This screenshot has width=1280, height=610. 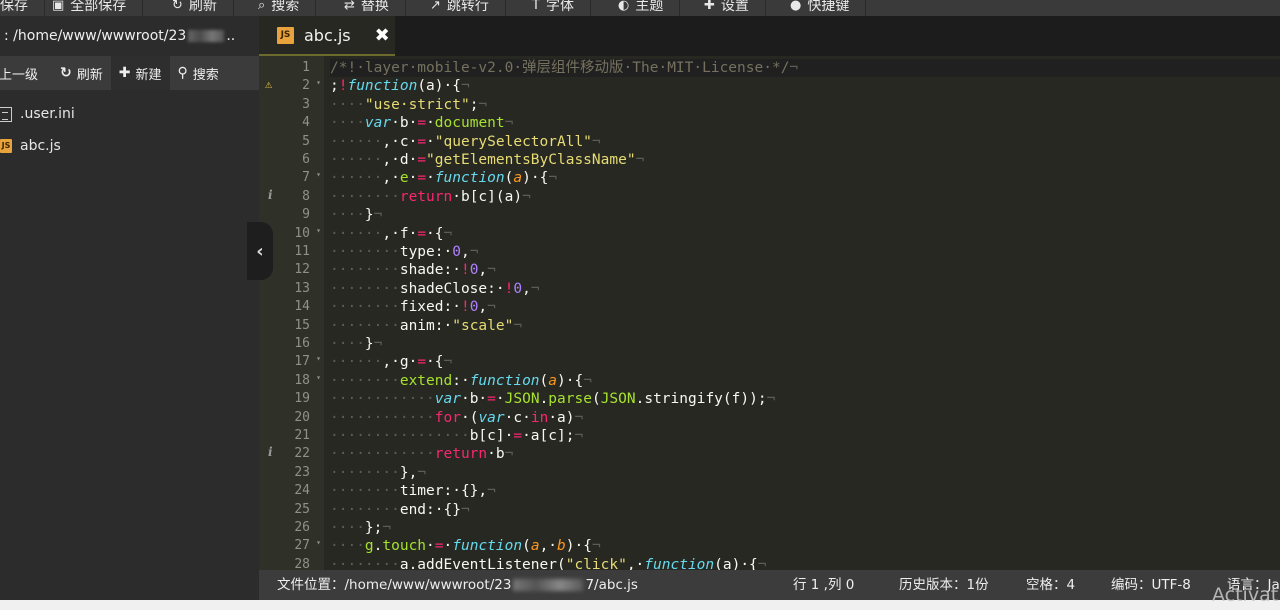 I want to click on code-token: ,·, so click(x=635, y=563).